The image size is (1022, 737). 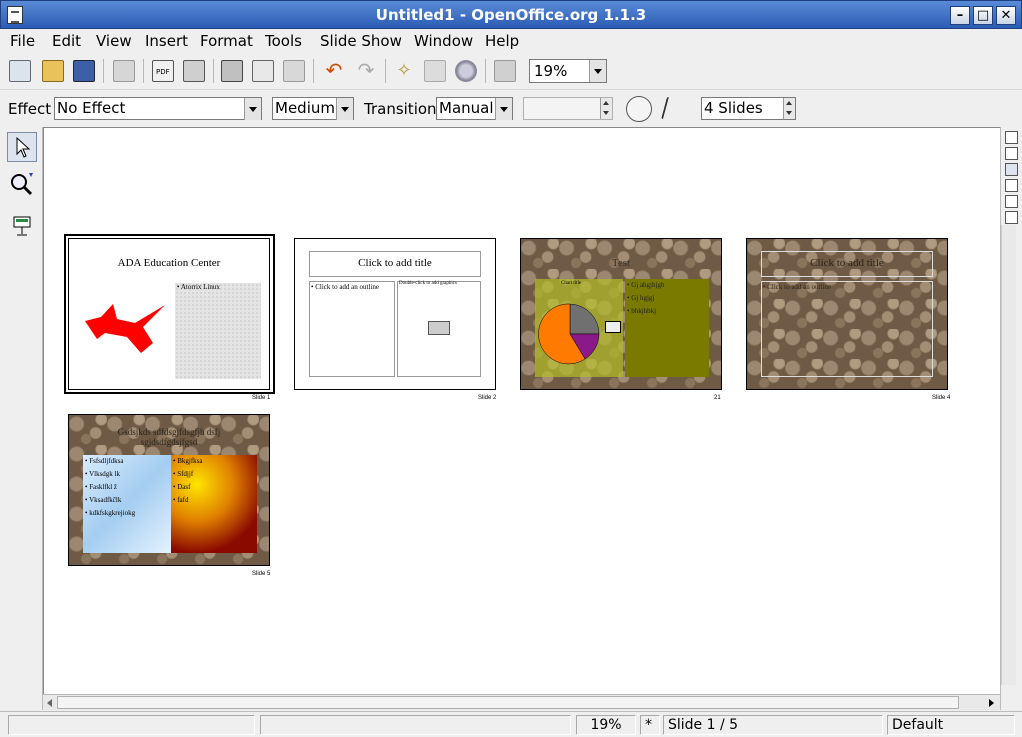 I want to click on bullet-item: • Atorrix Linux, so click(x=198, y=287).